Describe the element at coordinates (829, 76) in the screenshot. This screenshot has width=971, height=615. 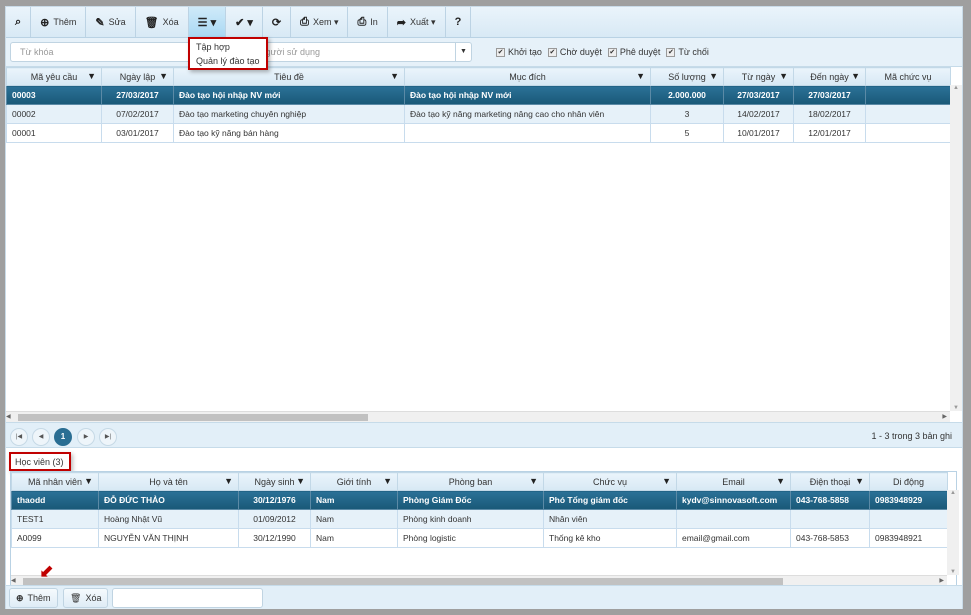
I see `column-header: Đến ngày ▼` at that location.